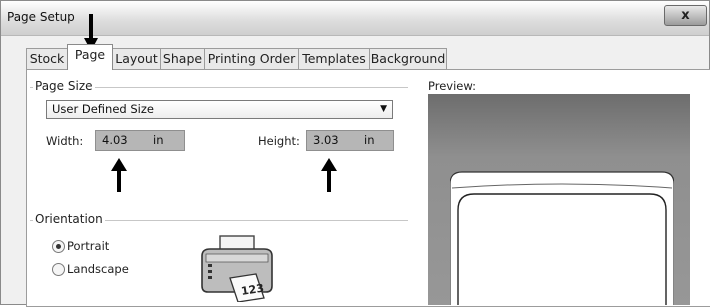 The width and height of the screenshot is (710, 307). Describe the element at coordinates (103, 109) in the screenshot. I see `page-size-selected-value: User Defined Size` at that location.